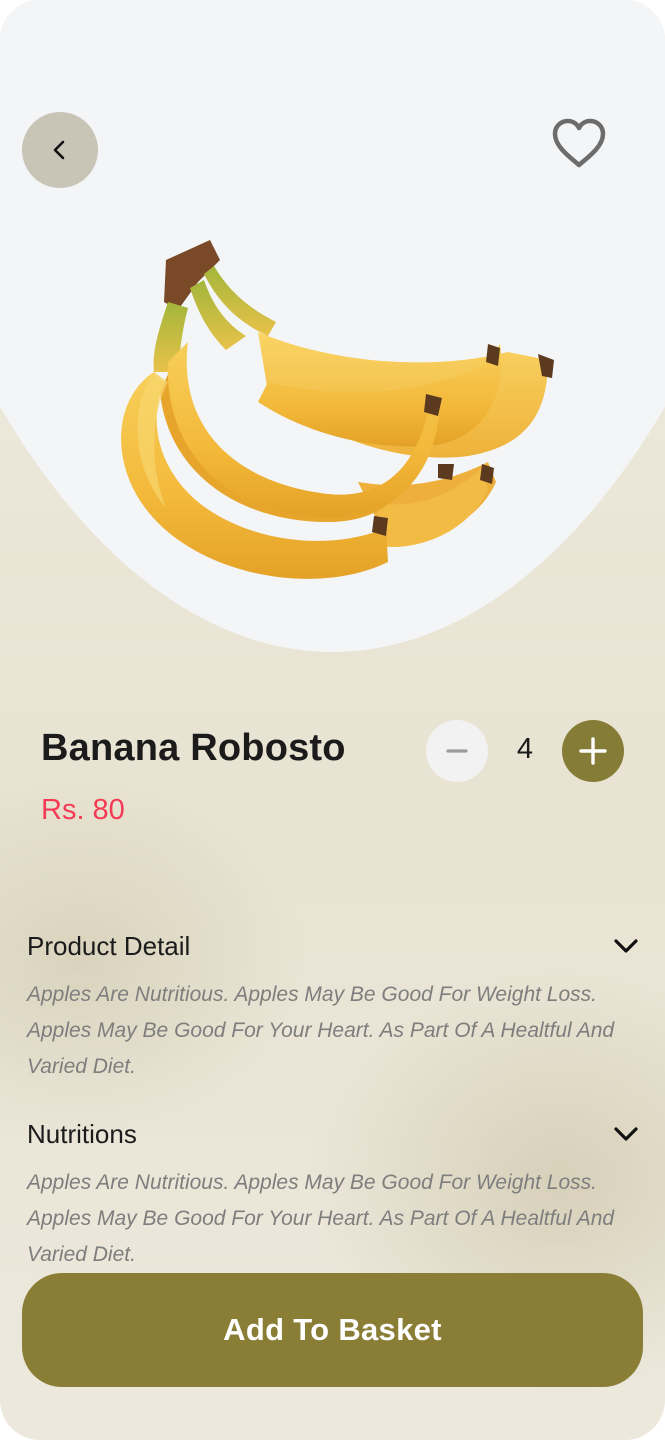  Describe the element at coordinates (109, 945) in the screenshot. I see `product-detail-title: Product Detail` at that location.